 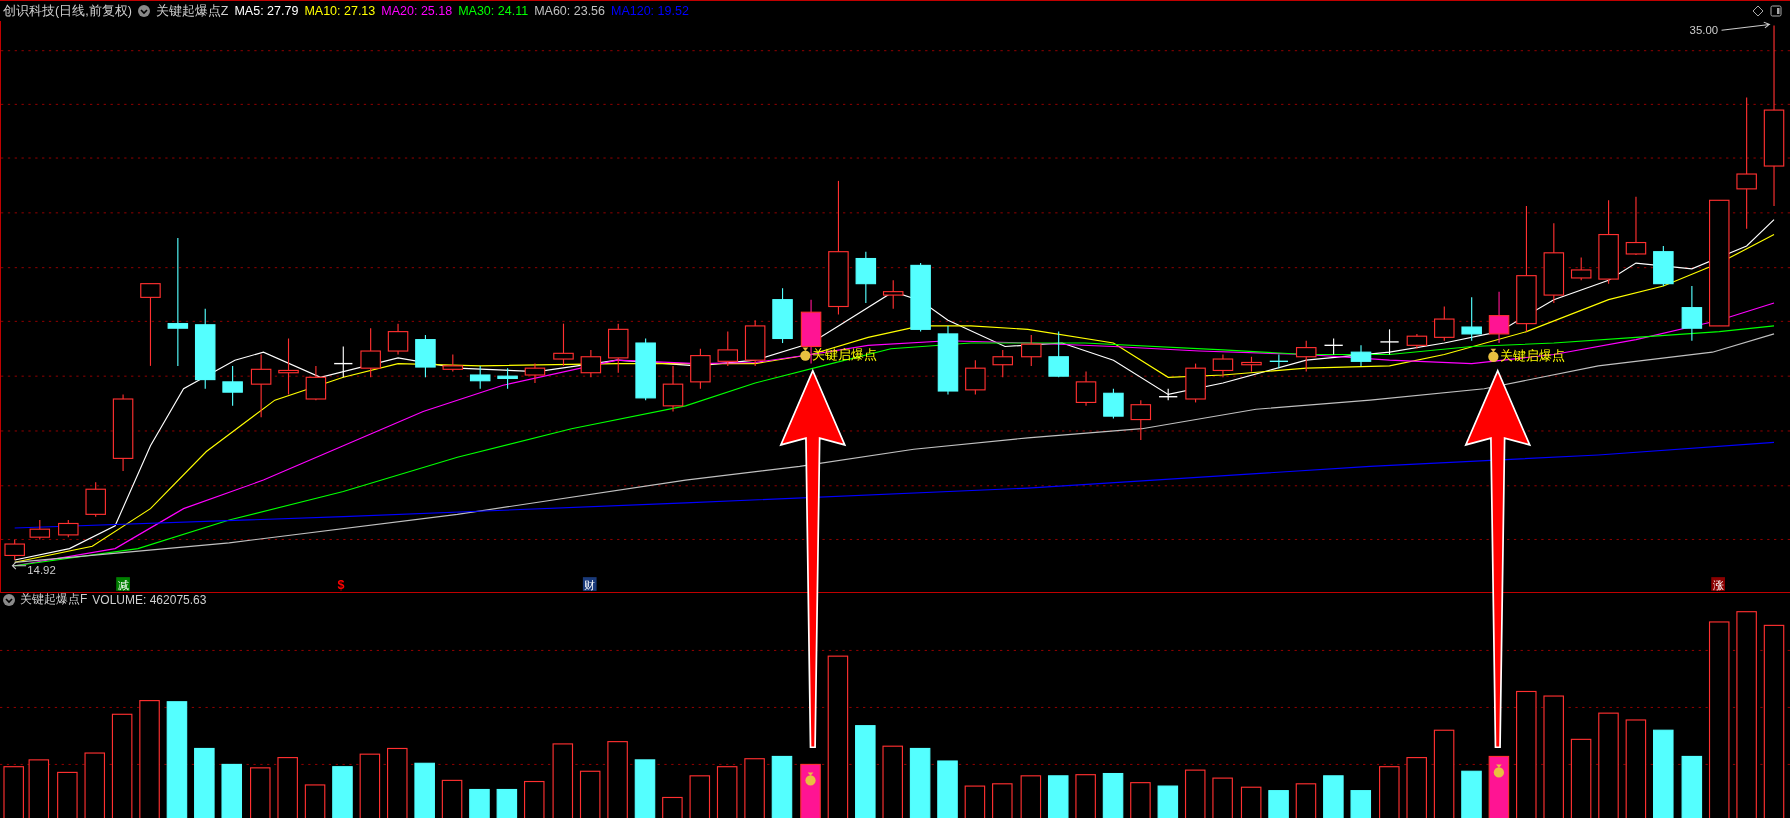 I want to click on event-marker-label: 涨, so click(x=1718, y=584).